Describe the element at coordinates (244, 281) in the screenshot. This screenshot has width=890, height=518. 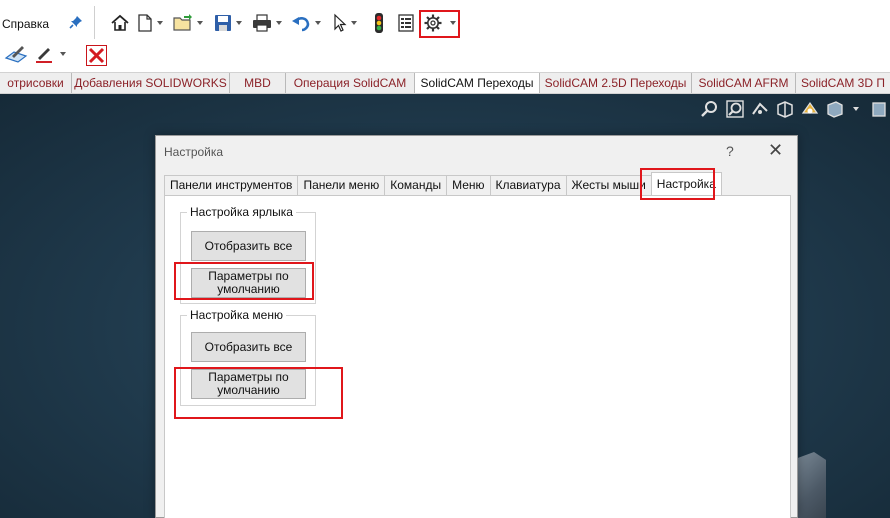
I see `shortcut-defaults-highlight` at that location.